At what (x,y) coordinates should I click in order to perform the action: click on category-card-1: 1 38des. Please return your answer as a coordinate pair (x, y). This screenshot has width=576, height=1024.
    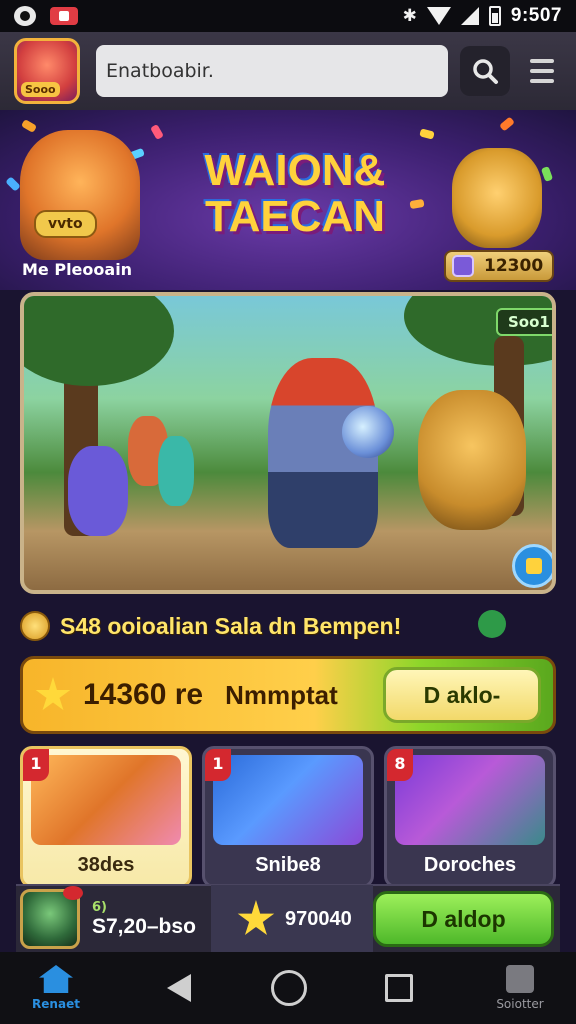
    Looking at the image, I should click on (106, 817).